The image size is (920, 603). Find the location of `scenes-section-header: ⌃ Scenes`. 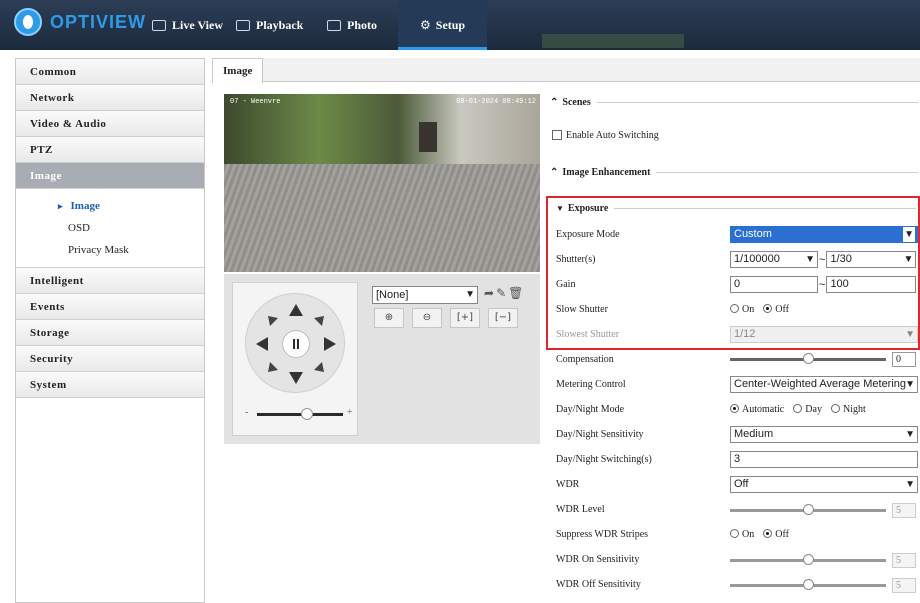

scenes-section-header: ⌃ Scenes is located at coordinates (734, 102).